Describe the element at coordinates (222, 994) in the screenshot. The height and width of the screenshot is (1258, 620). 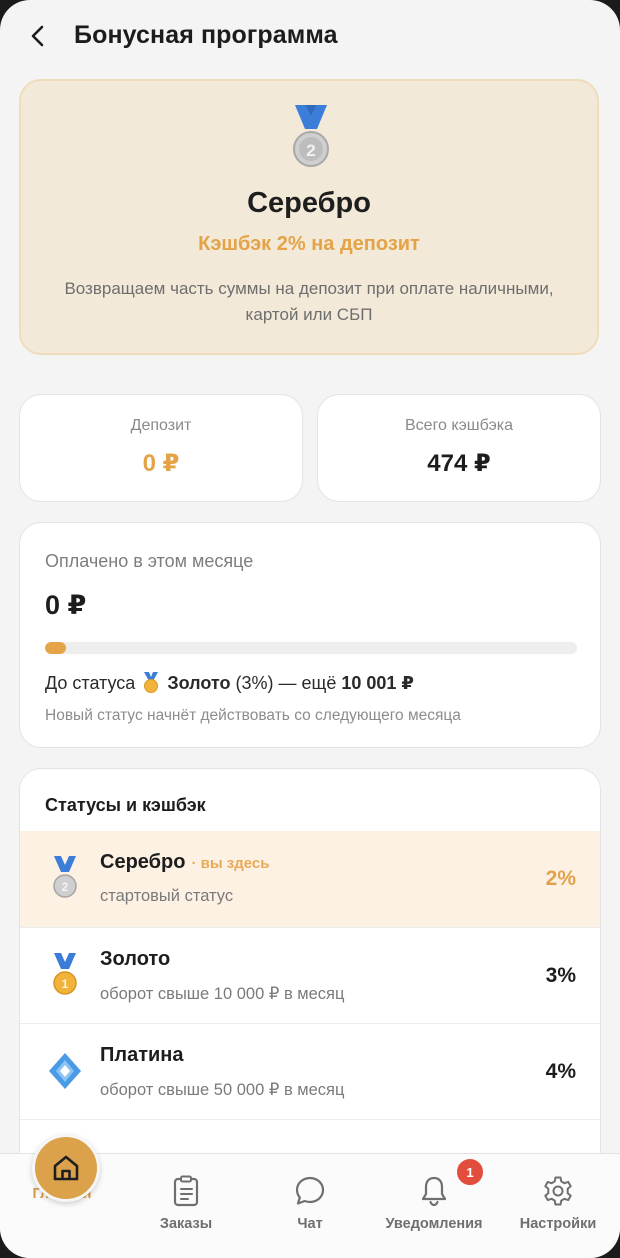
I see `level-desc: оборот свыше 10 000 ₽ в месяц` at that location.